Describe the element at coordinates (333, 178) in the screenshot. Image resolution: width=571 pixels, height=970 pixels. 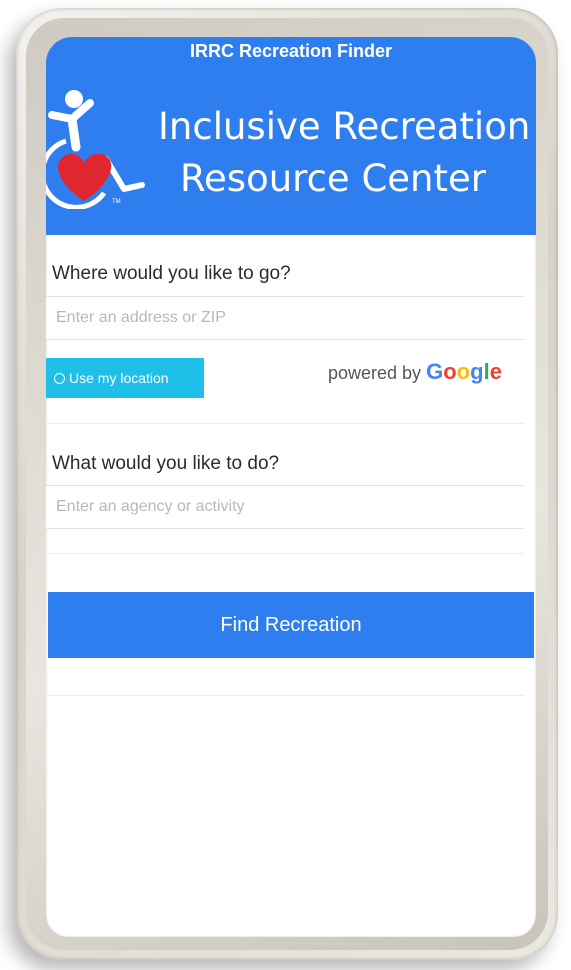
I see `brand-line-2: Resource Center` at that location.